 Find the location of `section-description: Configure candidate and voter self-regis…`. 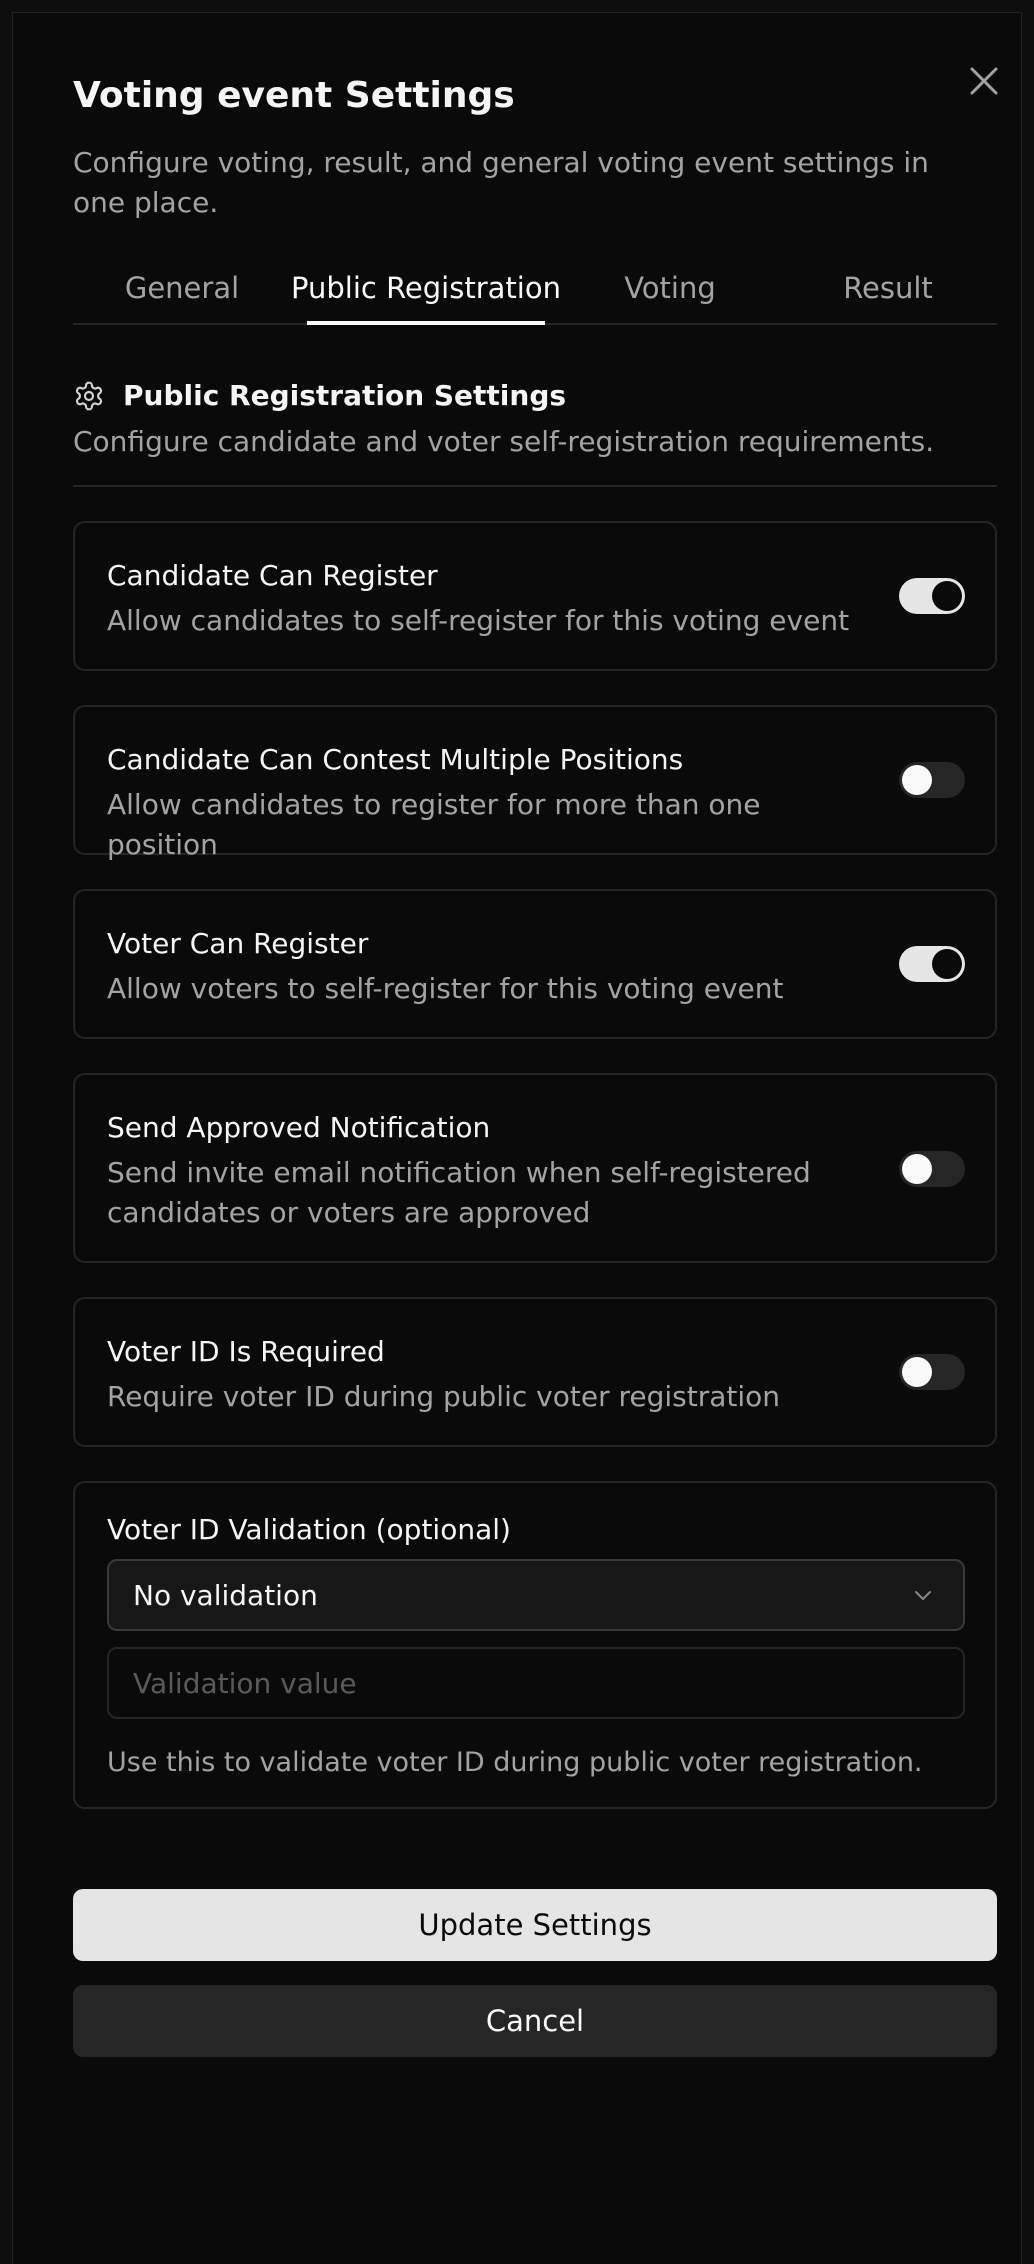

section-description: Configure candidate and voter self-regis… is located at coordinates (504, 441).